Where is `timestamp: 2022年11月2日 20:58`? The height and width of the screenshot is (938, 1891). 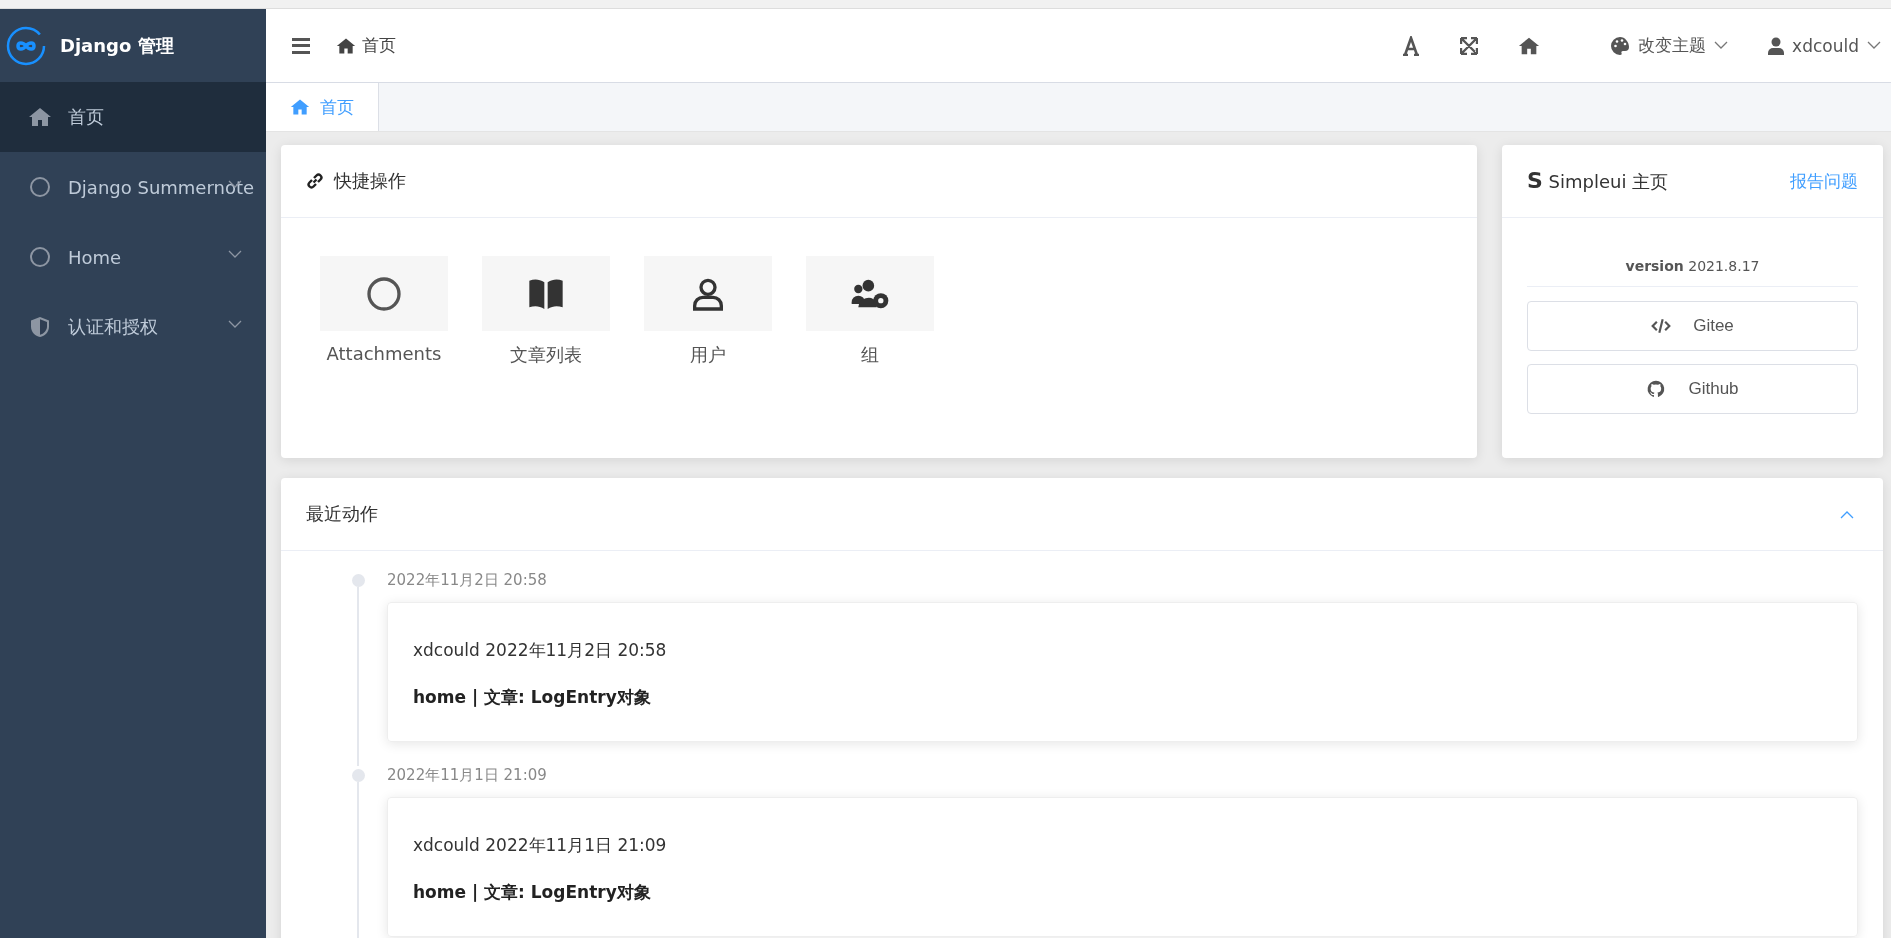
timestamp: 2022年11月2日 20:58 is located at coordinates (467, 580).